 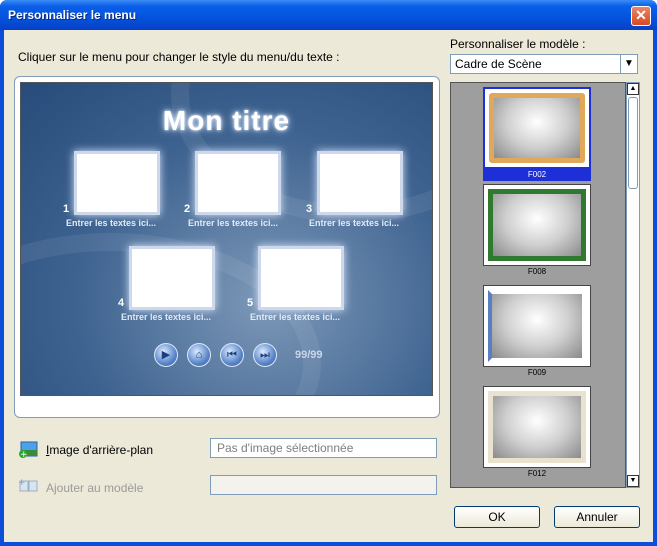 I want to click on template-item: F009, so click(x=537, y=332).